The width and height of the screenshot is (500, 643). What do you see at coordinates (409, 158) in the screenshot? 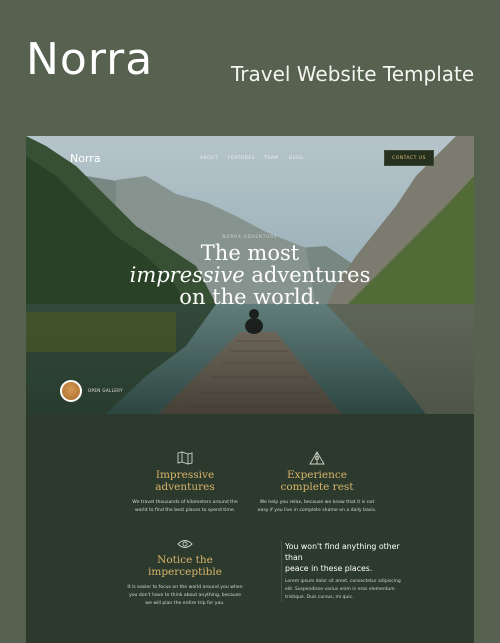
I see `contact-us-button: CONTACT US` at bounding box center [409, 158].